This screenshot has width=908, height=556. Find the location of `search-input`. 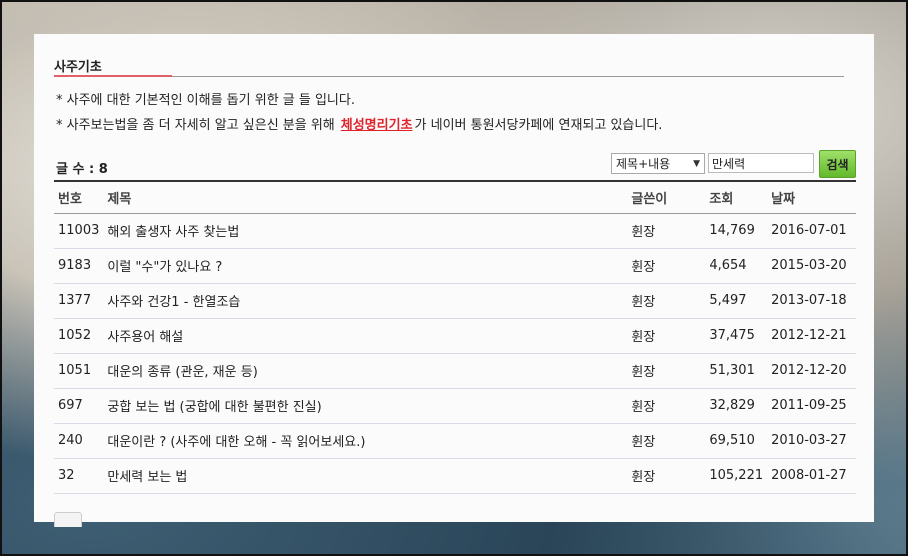

search-input is located at coordinates (761, 163).